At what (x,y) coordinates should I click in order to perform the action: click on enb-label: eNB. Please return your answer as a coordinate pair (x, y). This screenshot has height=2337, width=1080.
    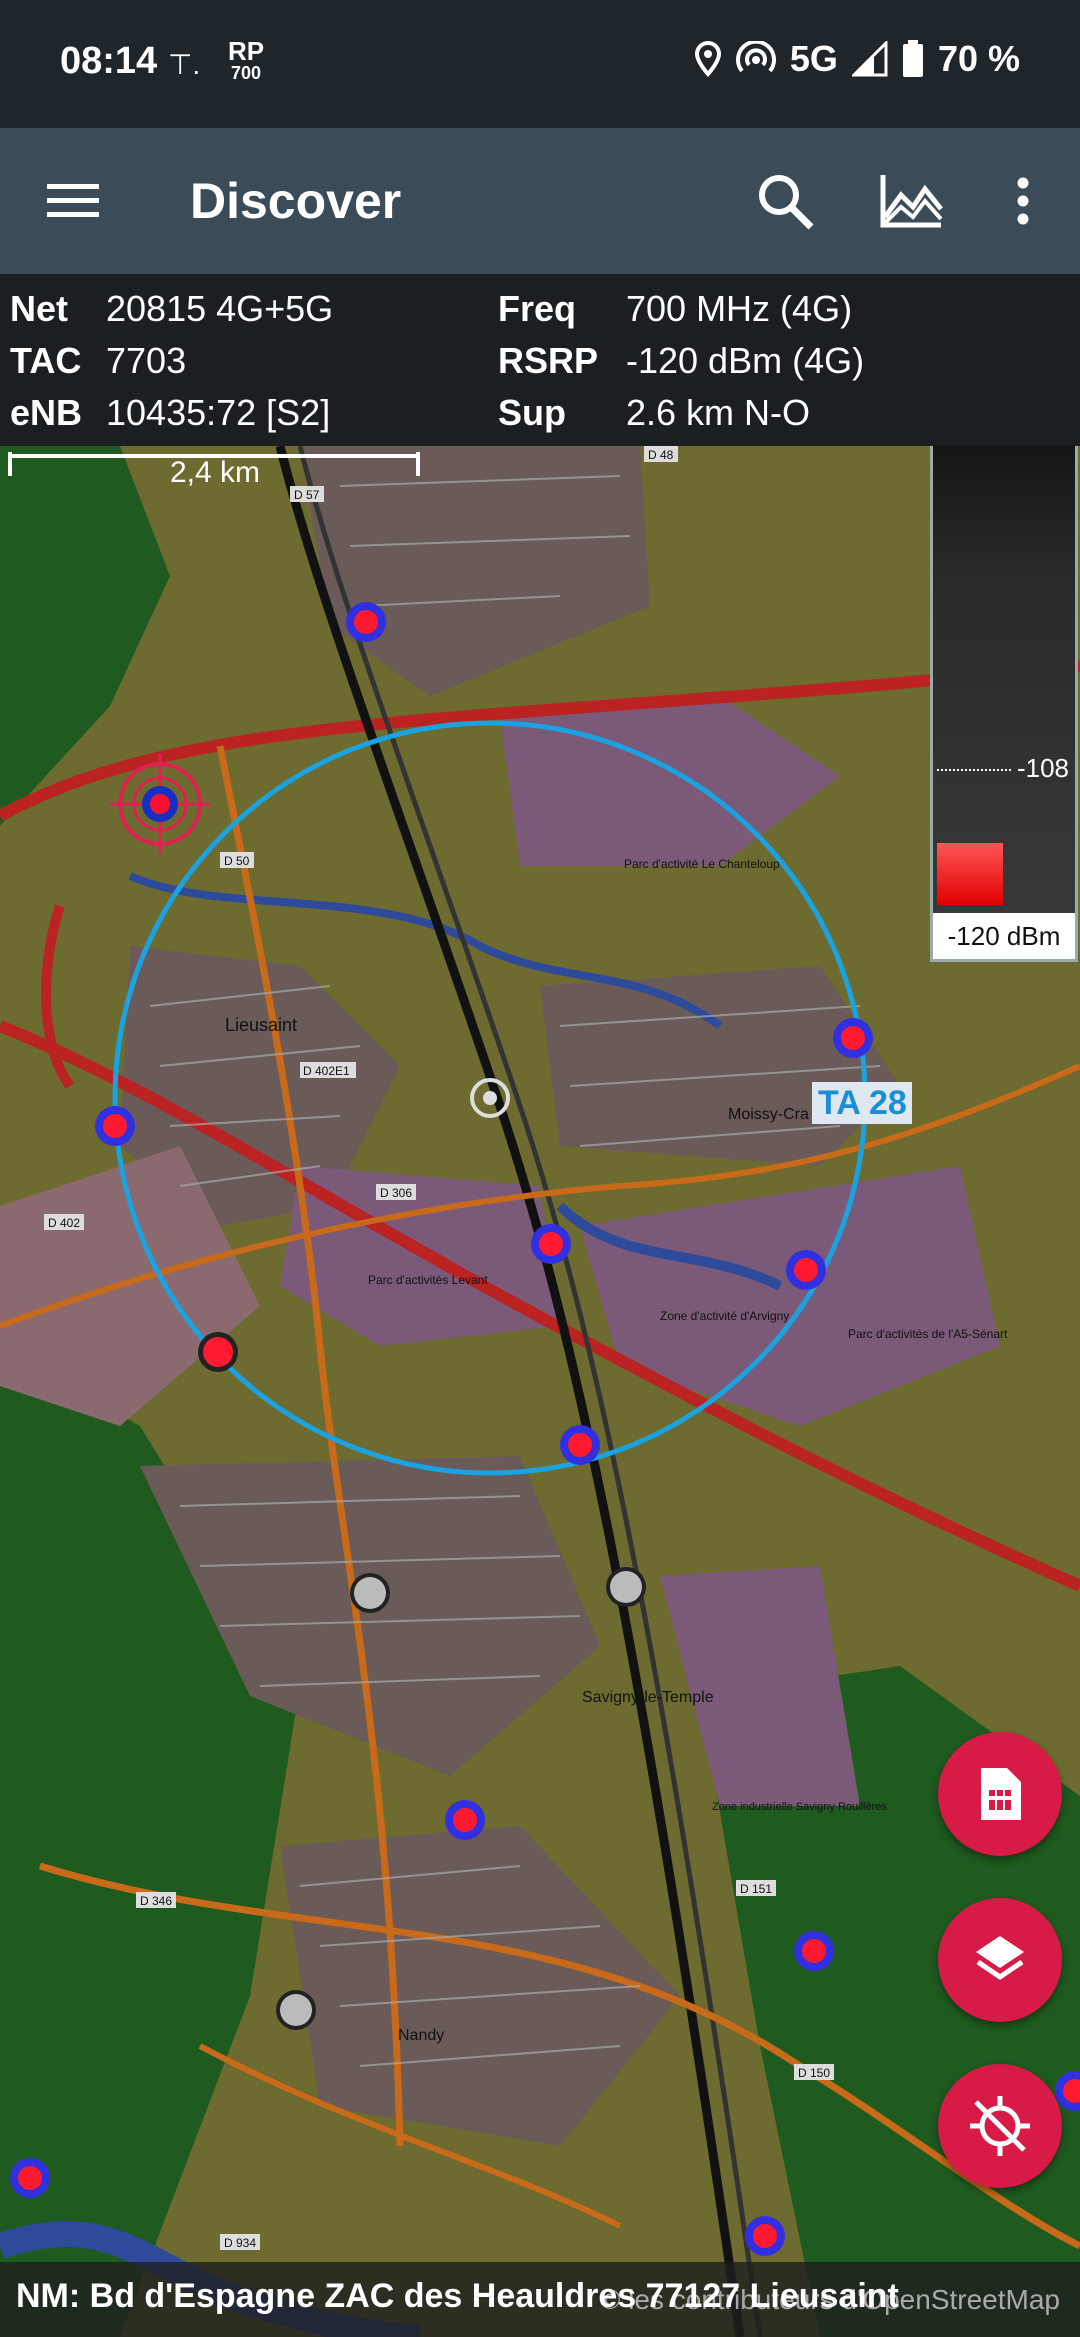
    Looking at the image, I should click on (46, 412).